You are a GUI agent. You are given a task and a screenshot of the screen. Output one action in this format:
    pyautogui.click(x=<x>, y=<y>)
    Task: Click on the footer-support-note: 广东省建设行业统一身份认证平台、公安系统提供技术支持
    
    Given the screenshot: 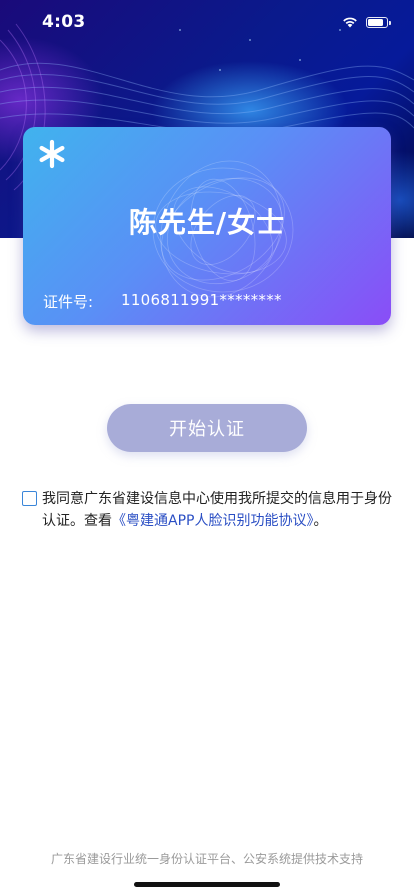 What is the action you would take?
    pyautogui.click(x=206, y=859)
    